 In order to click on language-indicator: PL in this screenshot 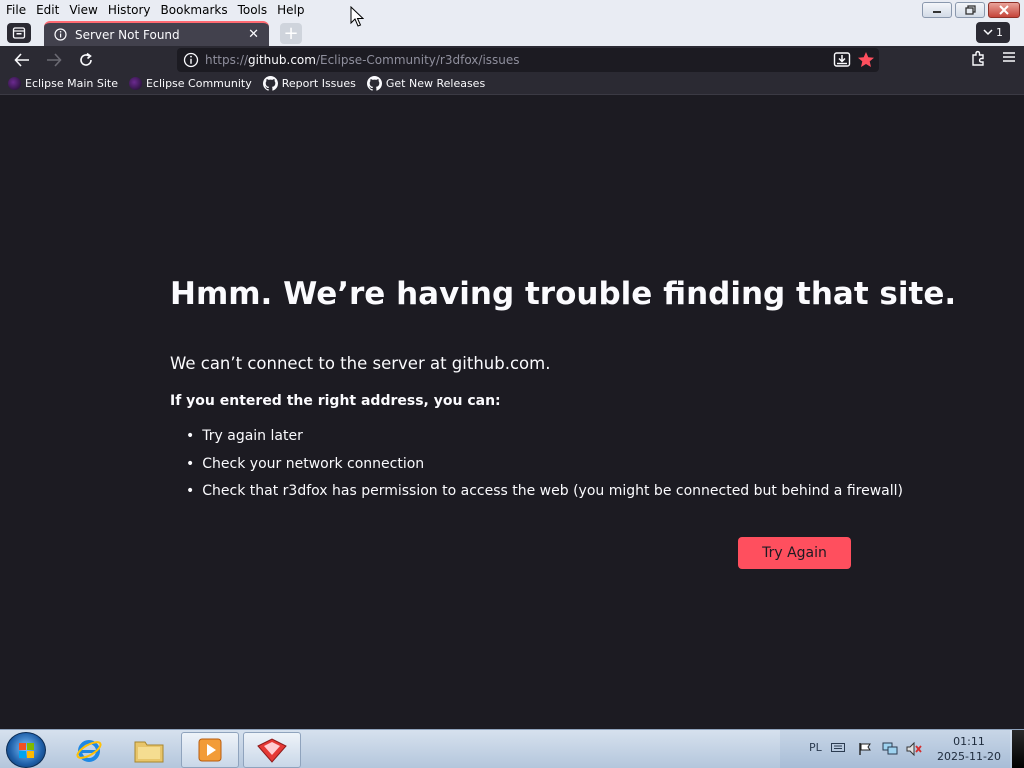, I will do `click(815, 747)`.